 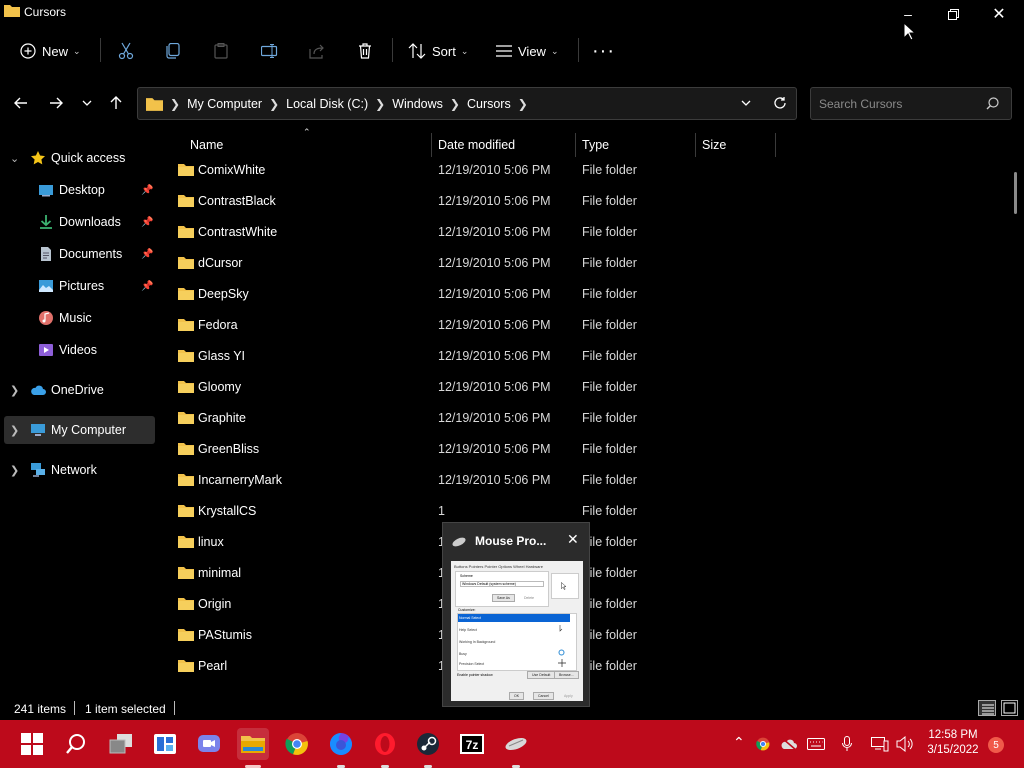 I want to click on file-row: KrystallCS 1 File folder, so click(x=590, y=511).